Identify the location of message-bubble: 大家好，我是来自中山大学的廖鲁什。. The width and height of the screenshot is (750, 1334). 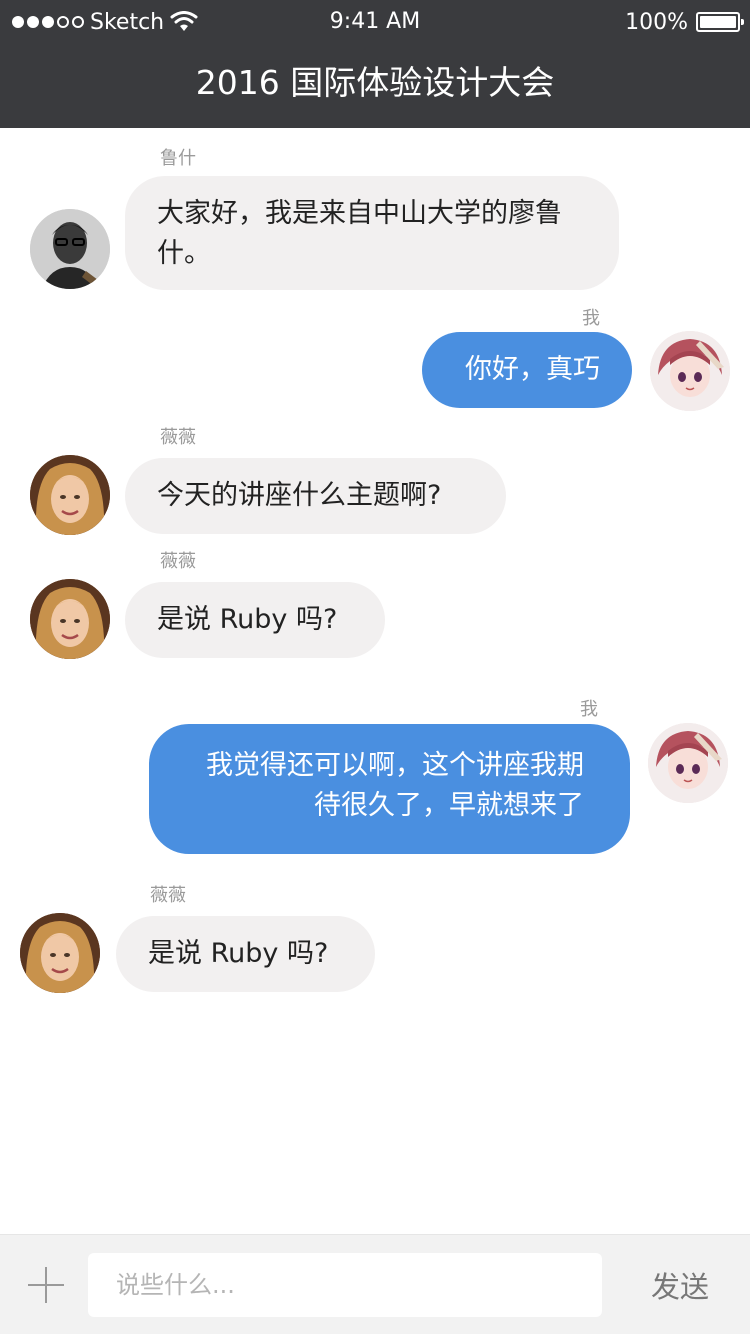
(372, 233).